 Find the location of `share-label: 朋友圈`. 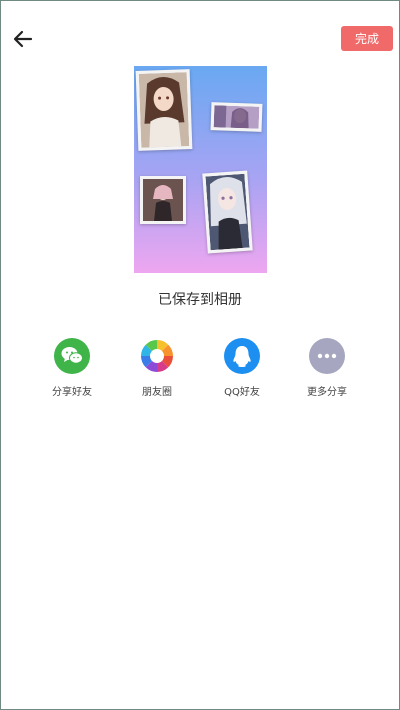

share-label: 朋友圈 is located at coordinates (157, 392).